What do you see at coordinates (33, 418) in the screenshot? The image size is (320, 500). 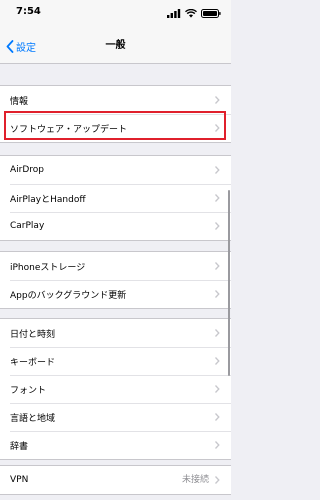 I see `cell-label: 言語と地域` at bounding box center [33, 418].